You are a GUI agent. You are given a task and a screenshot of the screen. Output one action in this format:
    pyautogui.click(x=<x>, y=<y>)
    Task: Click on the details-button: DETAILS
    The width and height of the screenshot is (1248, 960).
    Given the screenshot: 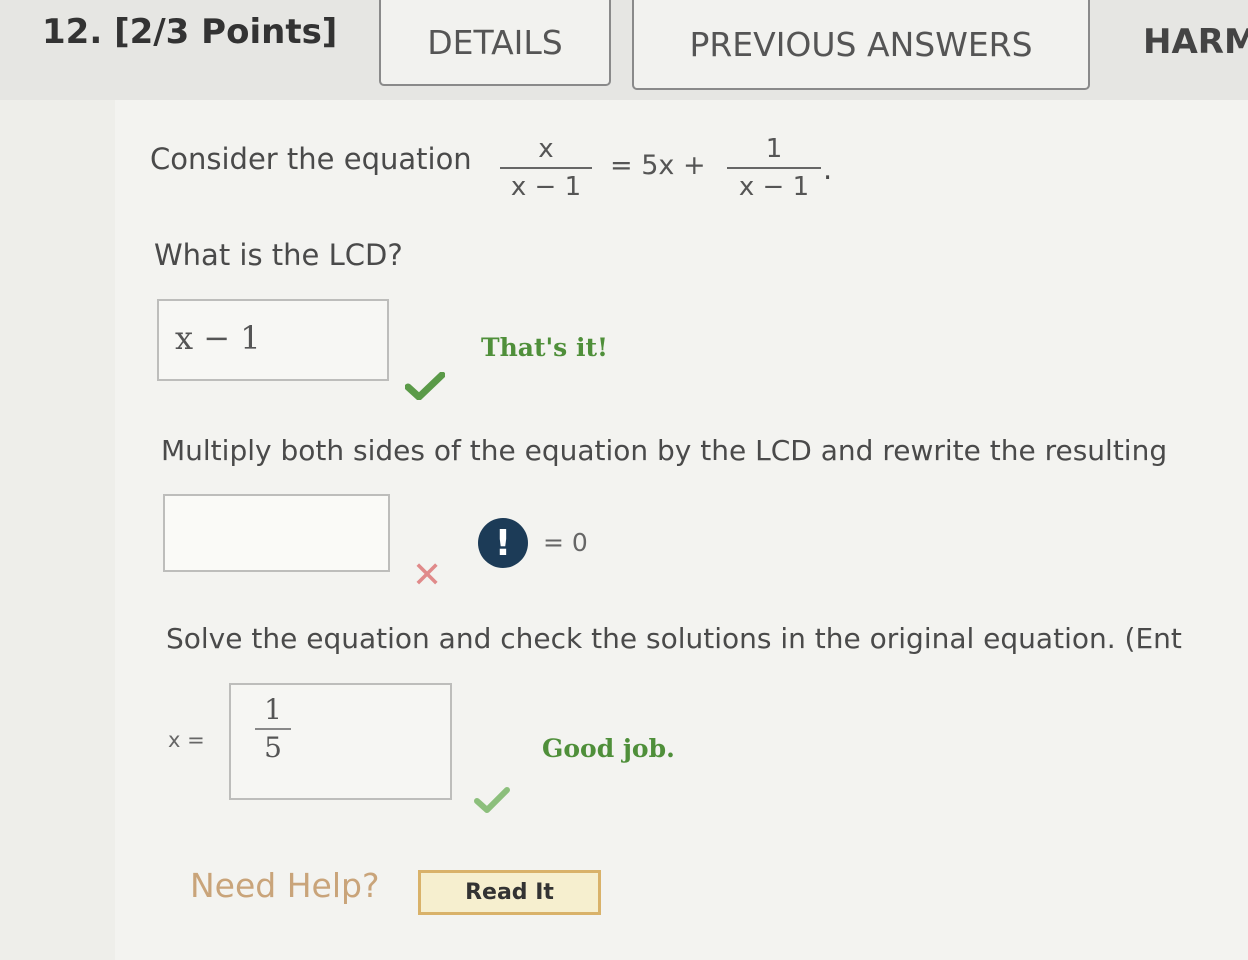 What is the action you would take?
    pyautogui.click(x=495, y=43)
    